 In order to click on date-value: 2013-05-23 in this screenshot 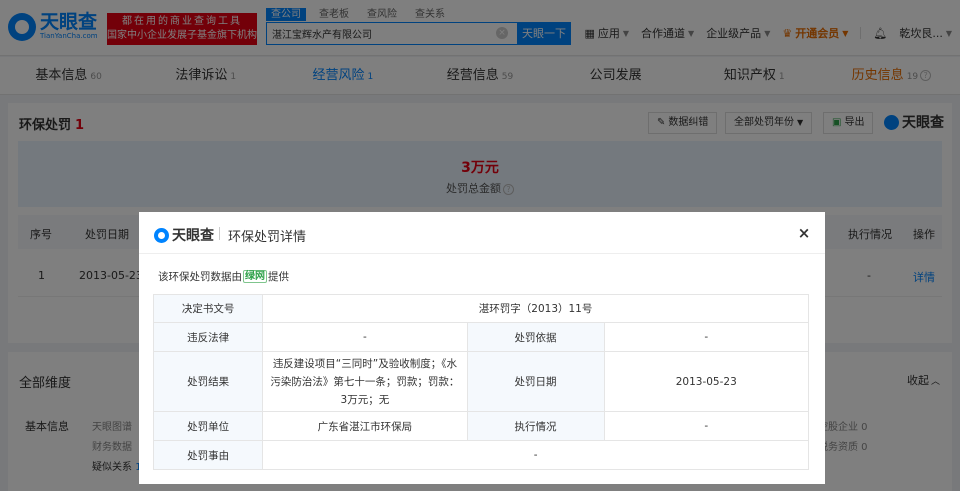, I will do `click(706, 381)`.